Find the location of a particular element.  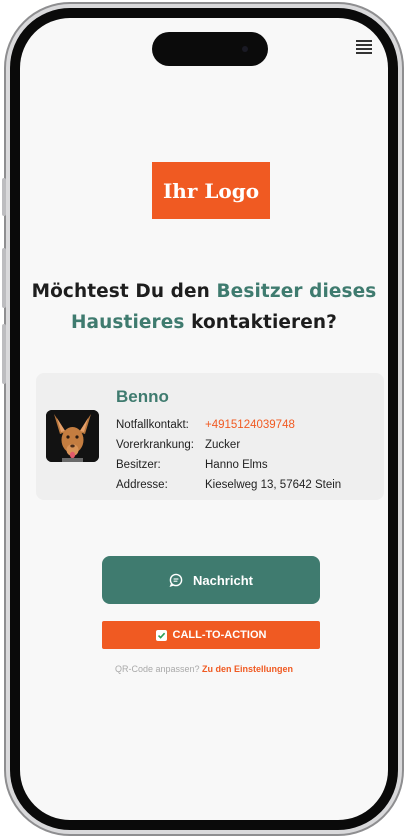

qr-settings-prompt: QR-Code anpassen? is located at coordinates (158, 669).